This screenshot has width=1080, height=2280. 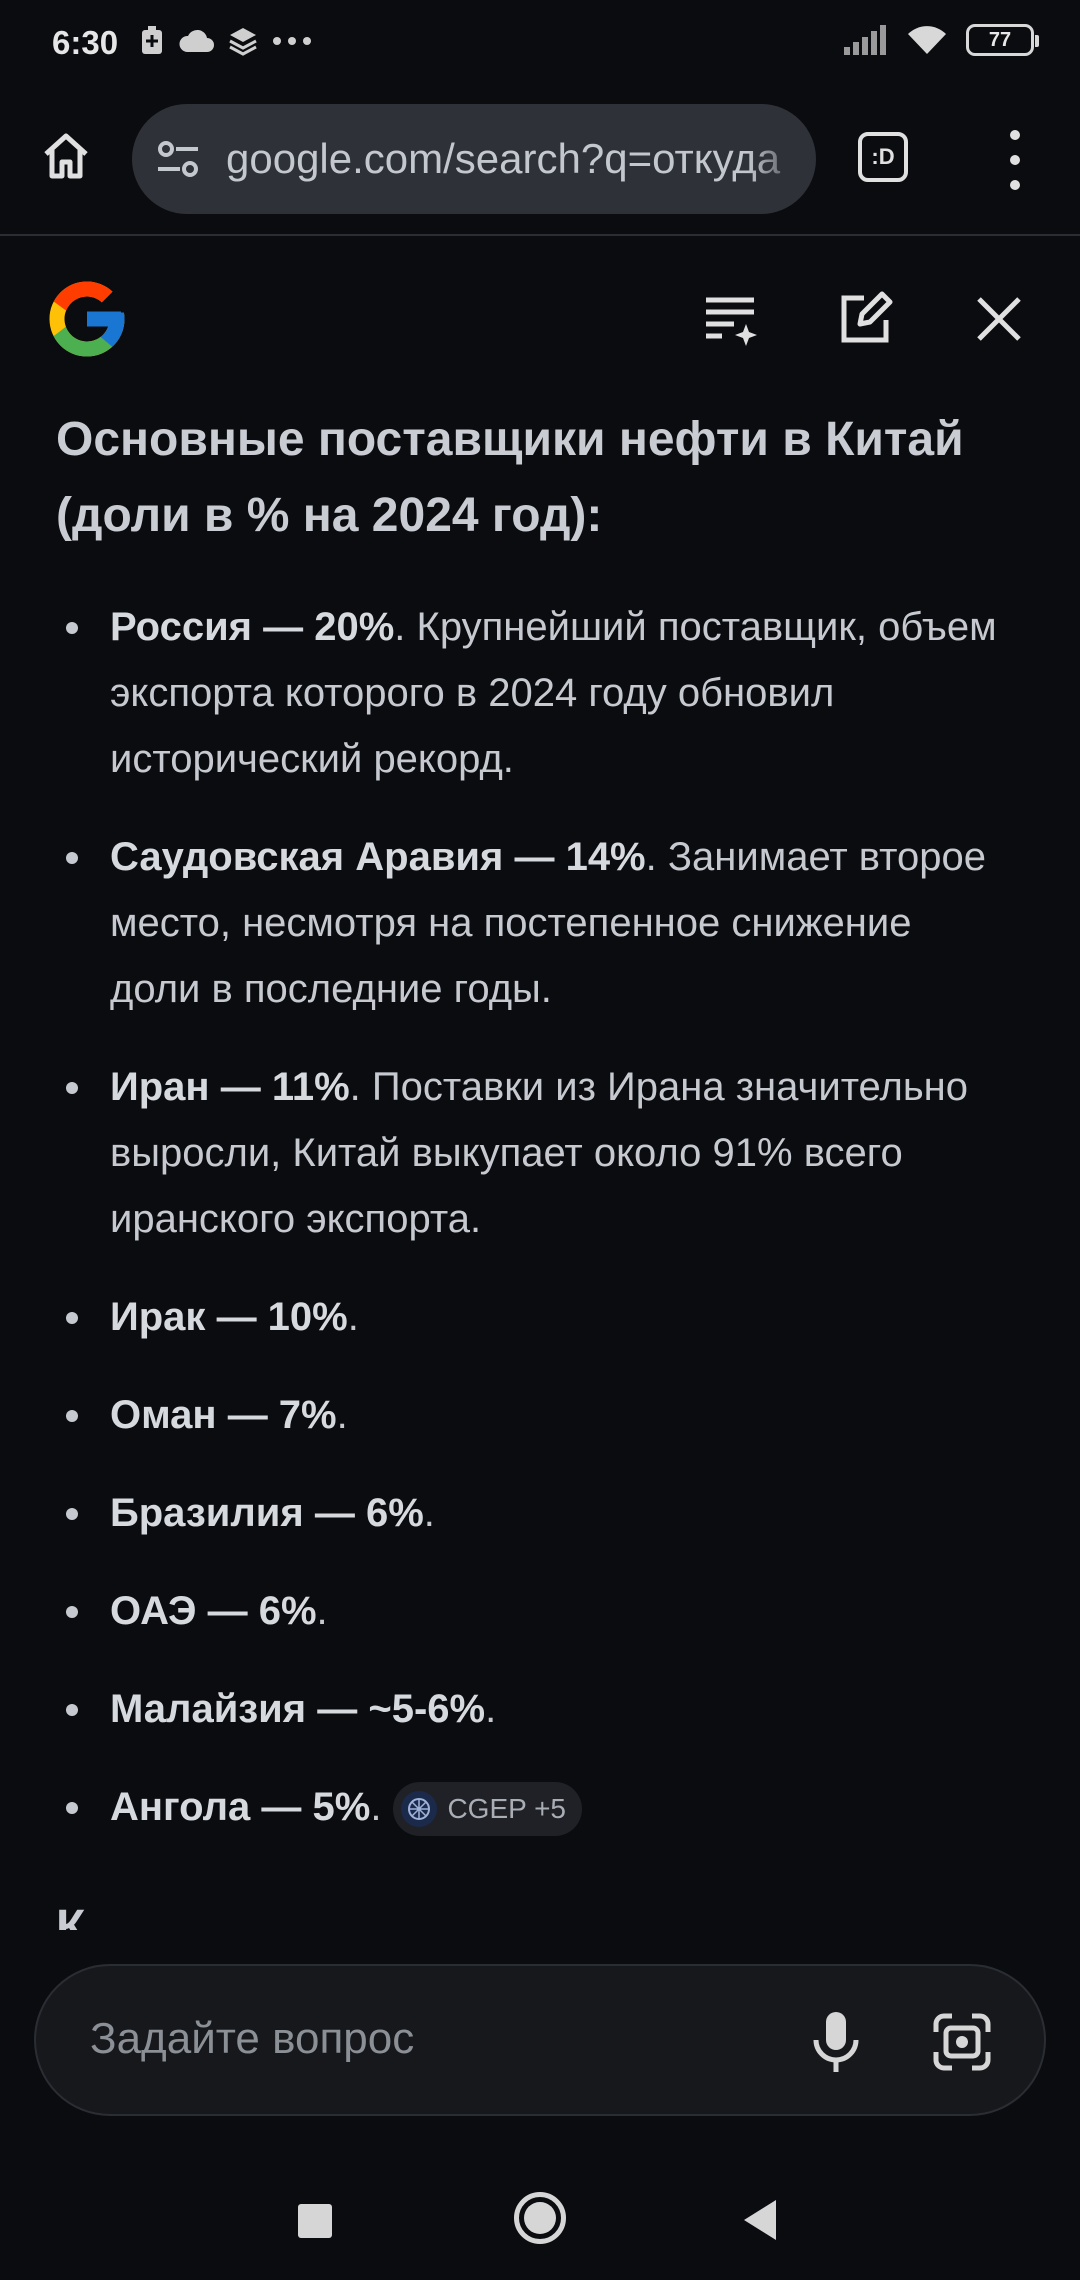 I want to click on edit-button, so click(x=865, y=319).